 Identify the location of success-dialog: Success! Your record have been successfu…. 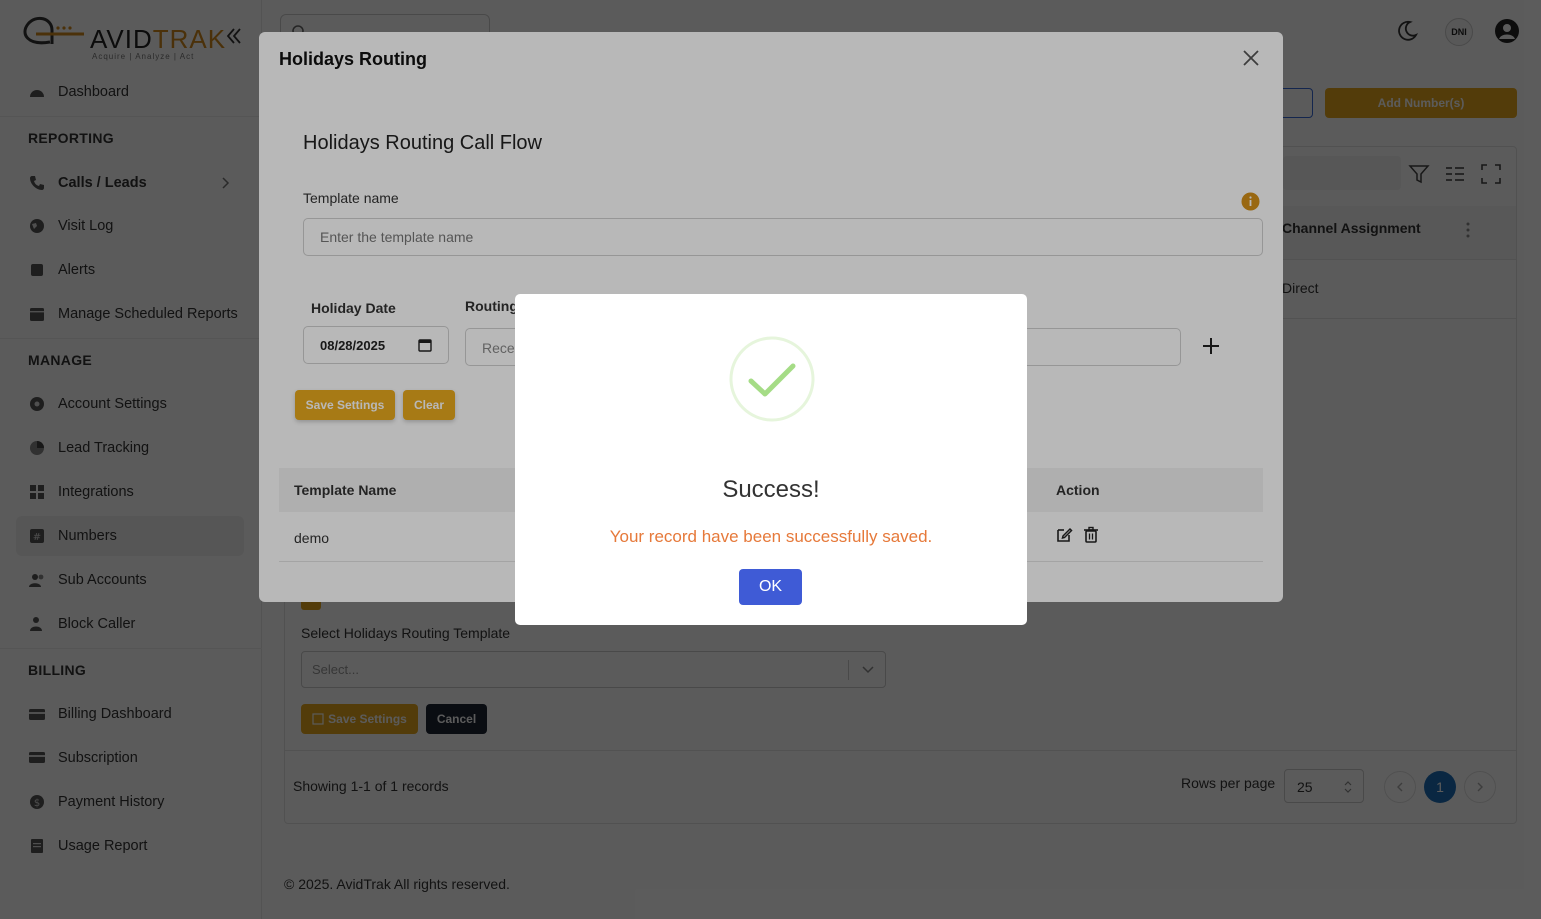
(771, 459).